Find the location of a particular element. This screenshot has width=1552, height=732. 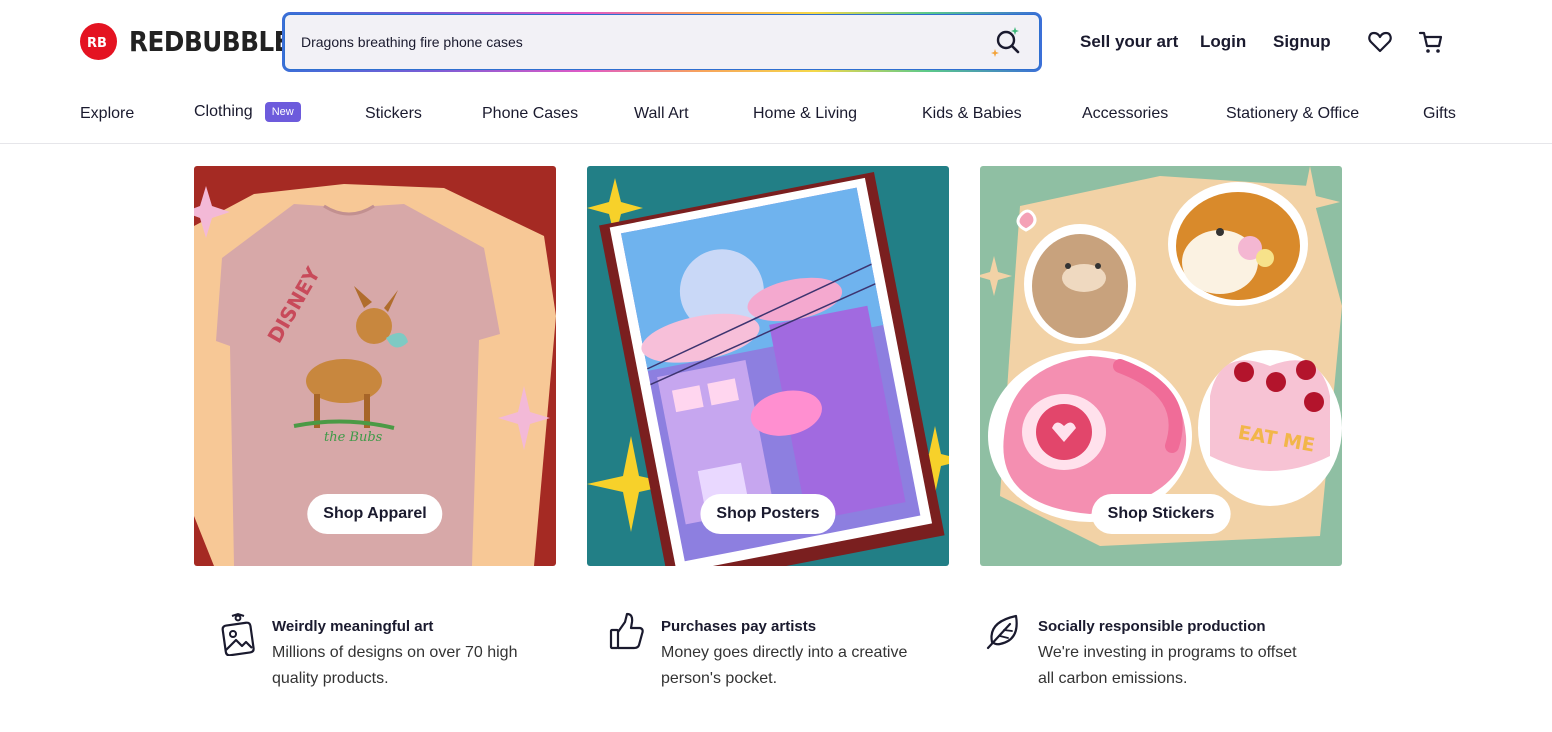

heart-icon is located at coordinates (1380, 42).